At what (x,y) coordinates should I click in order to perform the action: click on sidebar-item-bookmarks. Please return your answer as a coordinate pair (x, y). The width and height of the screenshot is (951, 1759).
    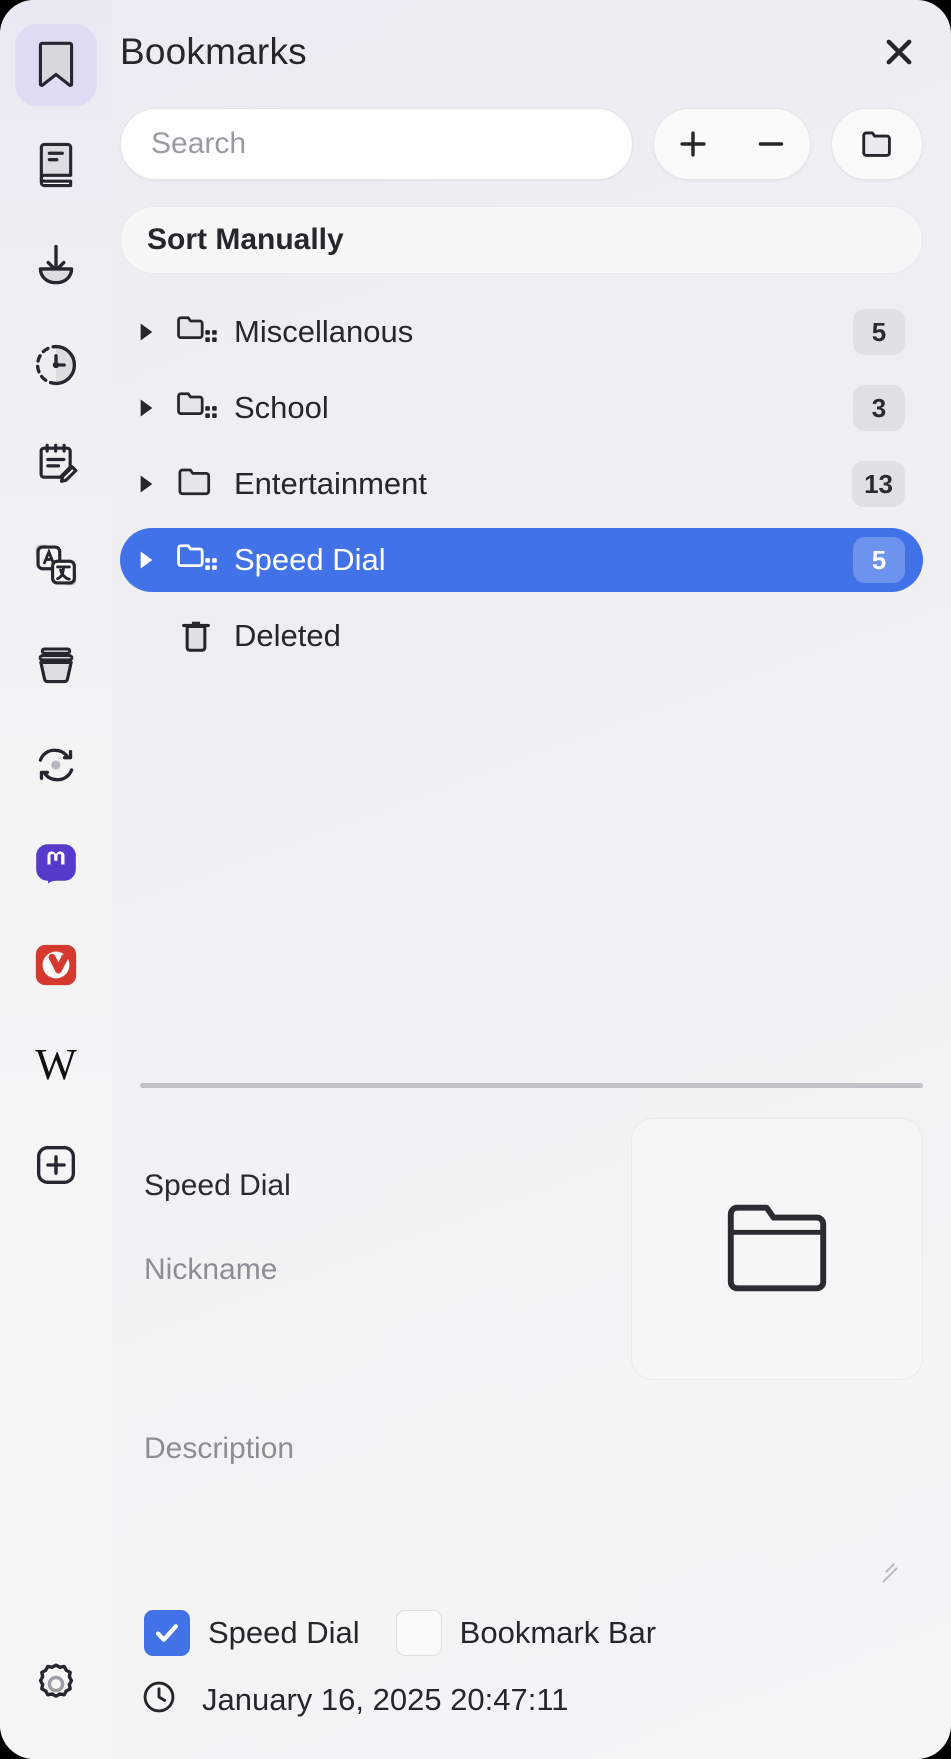
    Looking at the image, I should click on (56, 65).